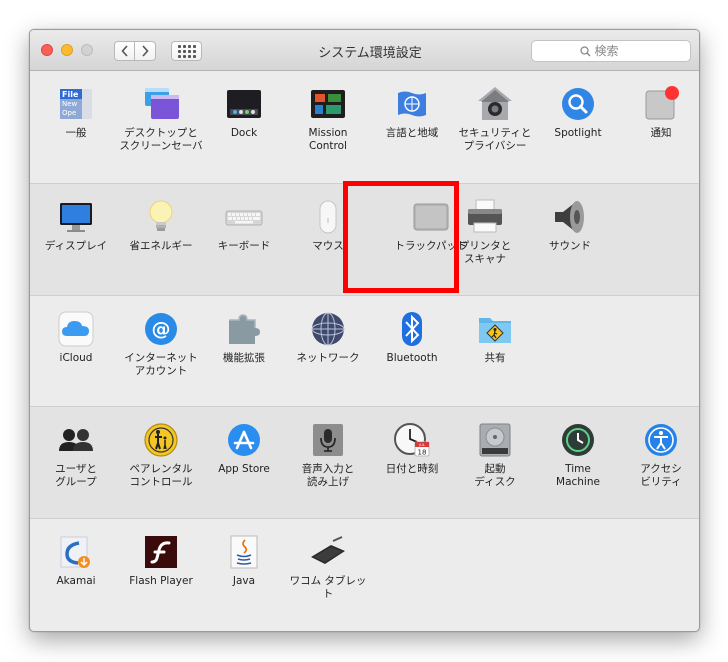 Image resolution: width=728 pixels, height=662 pixels. I want to click on pane-label: プリンタと スキャナ, so click(485, 252).